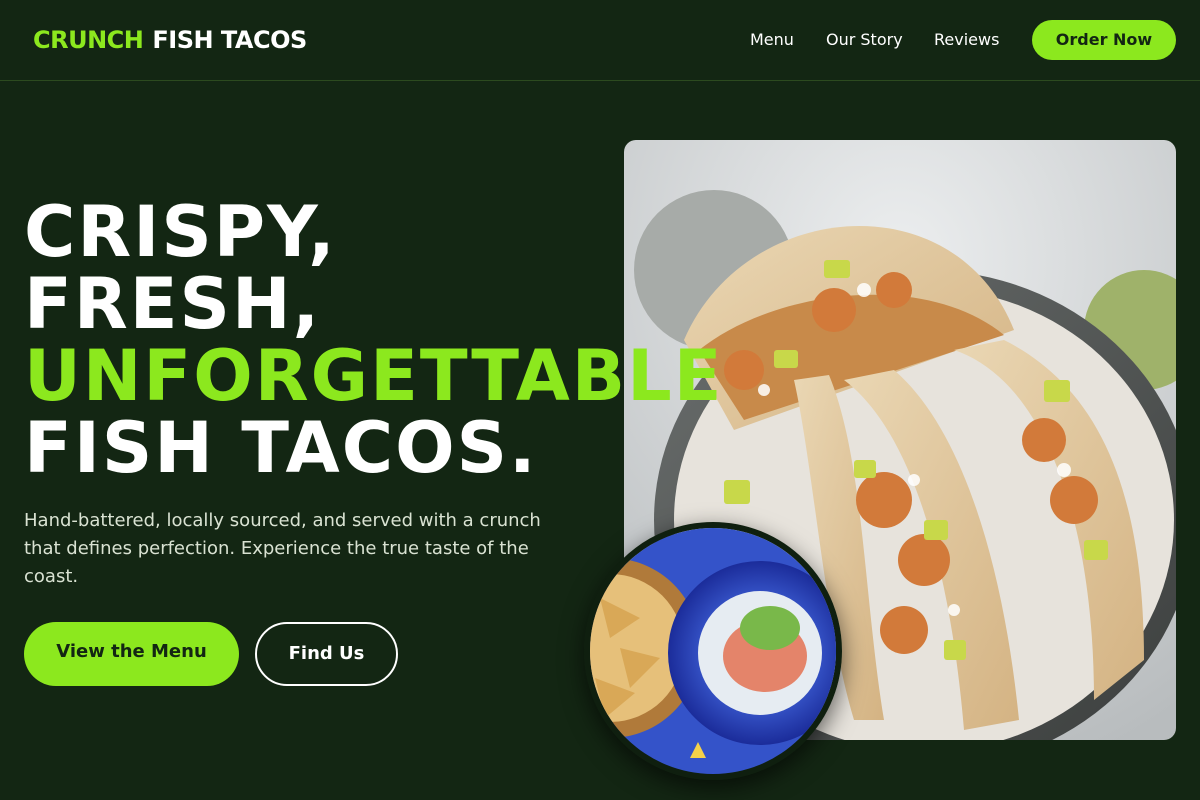 The width and height of the screenshot is (1200, 800). Describe the element at coordinates (281, 448) in the screenshot. I see `headline-line-fish-tacos: FISH TACOS.` at that location.